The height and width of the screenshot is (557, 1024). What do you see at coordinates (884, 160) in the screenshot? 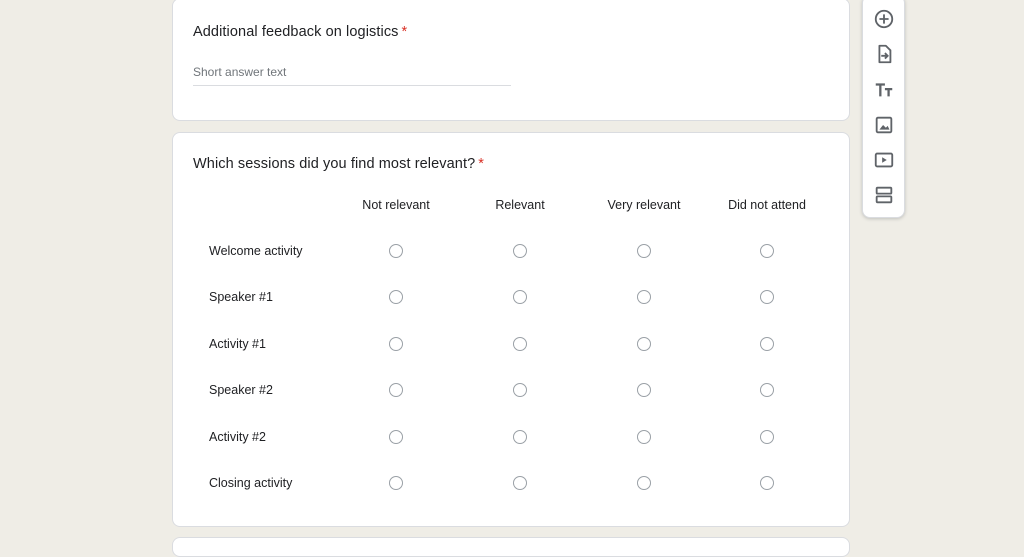
I see `add-video-icon` at bounding box center [884, 160].